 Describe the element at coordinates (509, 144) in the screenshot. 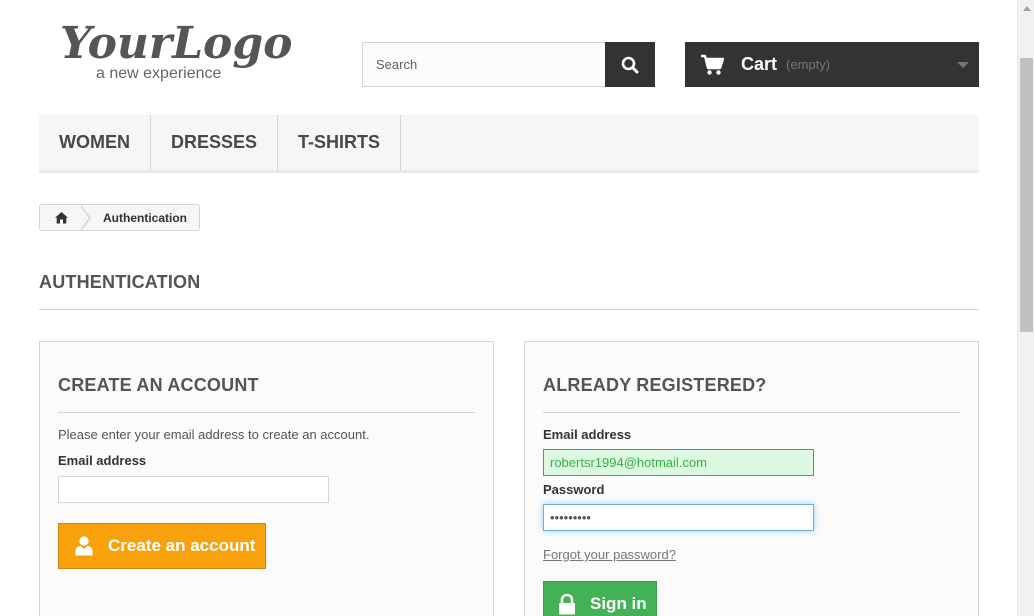

I see `main-menu: WOMEN DRESSES T-SHIRTS` at that location.